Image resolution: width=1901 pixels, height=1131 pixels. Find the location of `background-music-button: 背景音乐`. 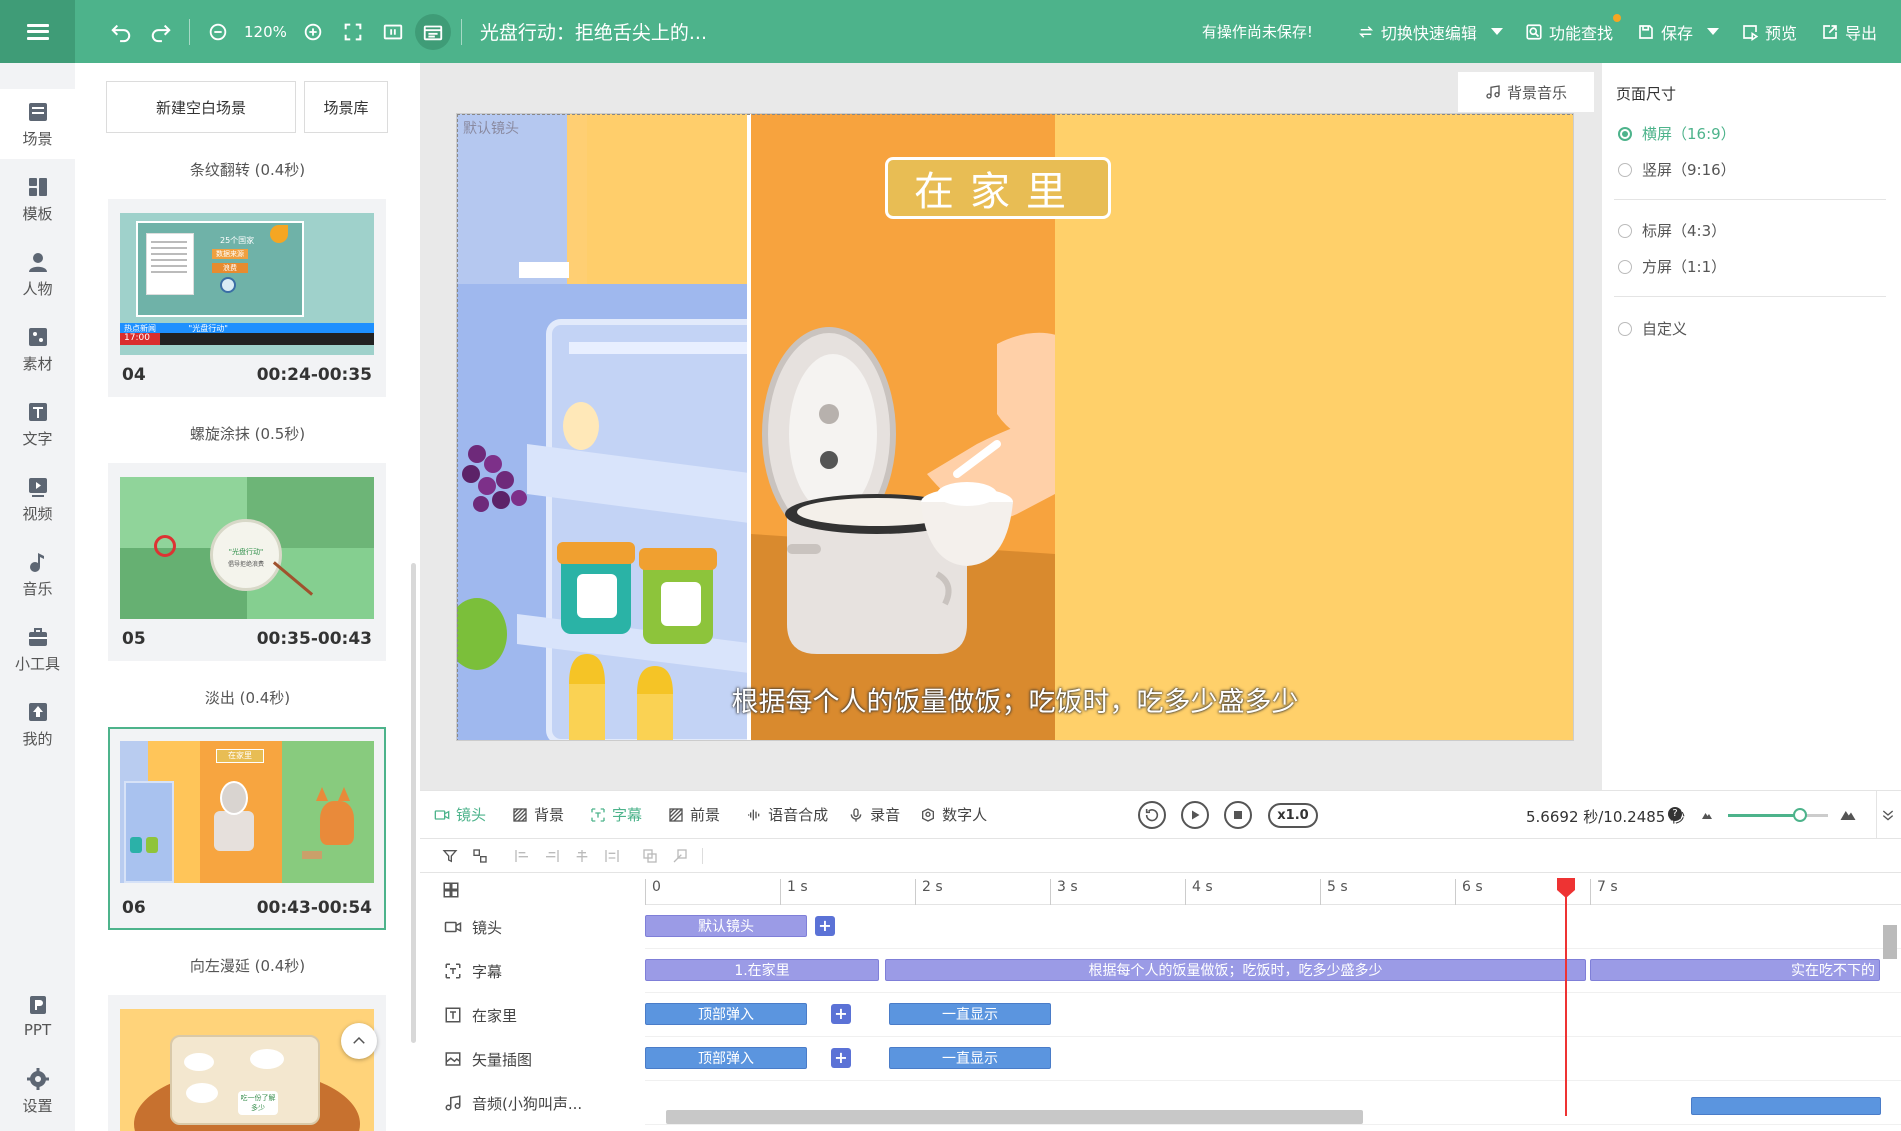

background-music-button: 背景音乐 is located at coordinates (1526, 92).